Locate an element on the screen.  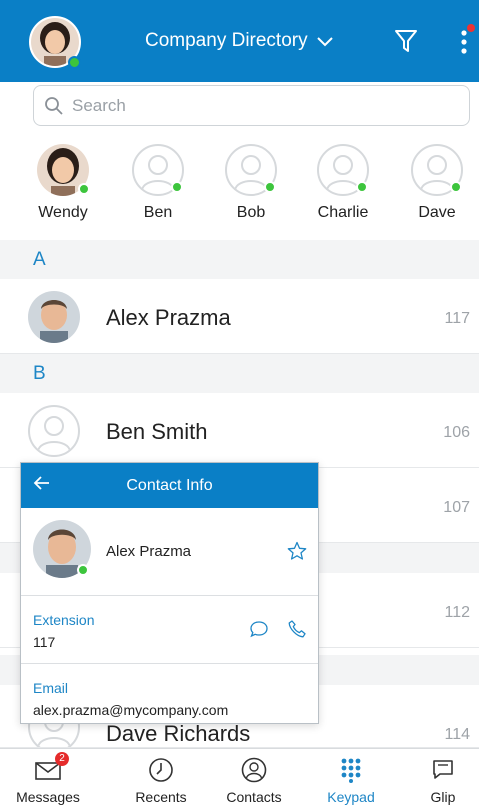
panel-header: Contact Info is located at coordinates (169, 485).